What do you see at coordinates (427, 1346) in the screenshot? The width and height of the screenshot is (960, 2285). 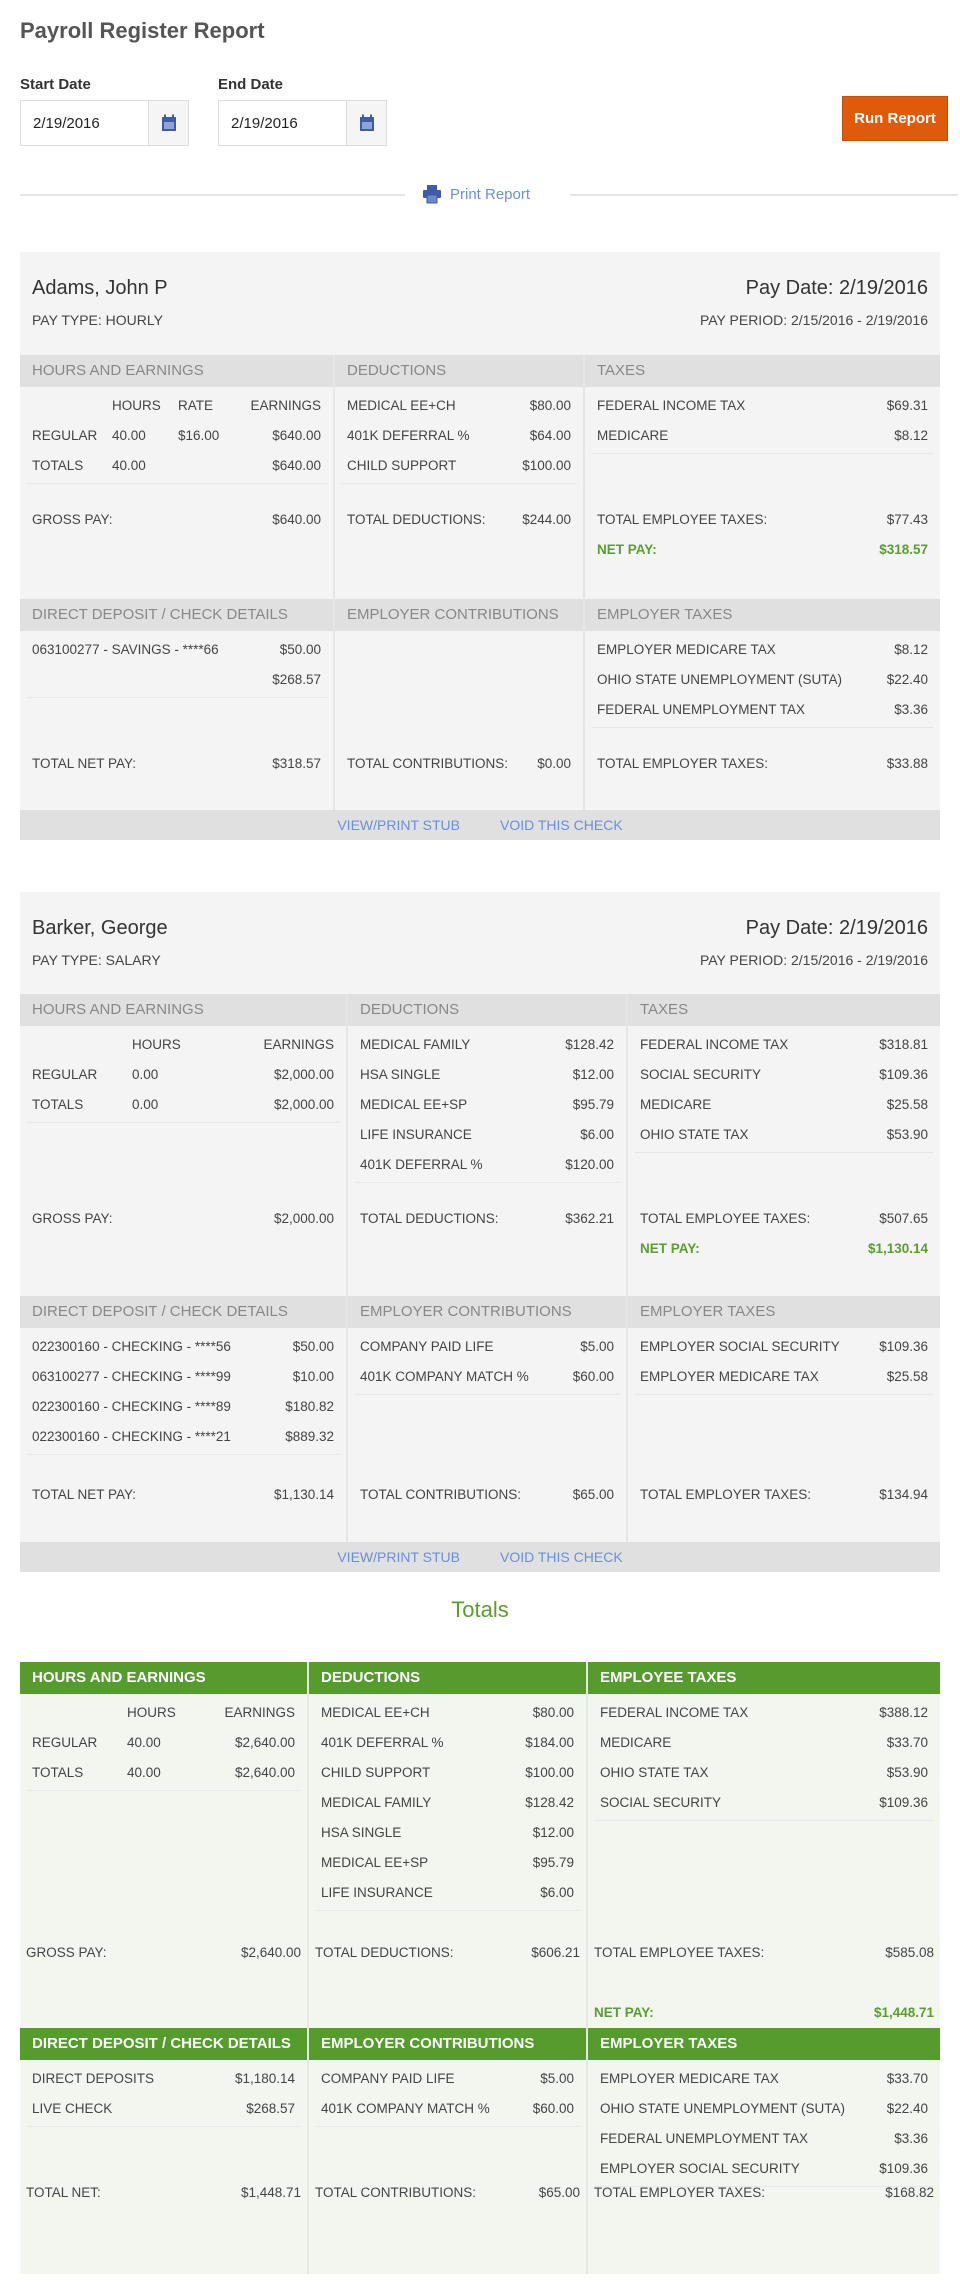 I see `item-label: COMPANY PAID LIFE` at bounding box center [427, 1346].